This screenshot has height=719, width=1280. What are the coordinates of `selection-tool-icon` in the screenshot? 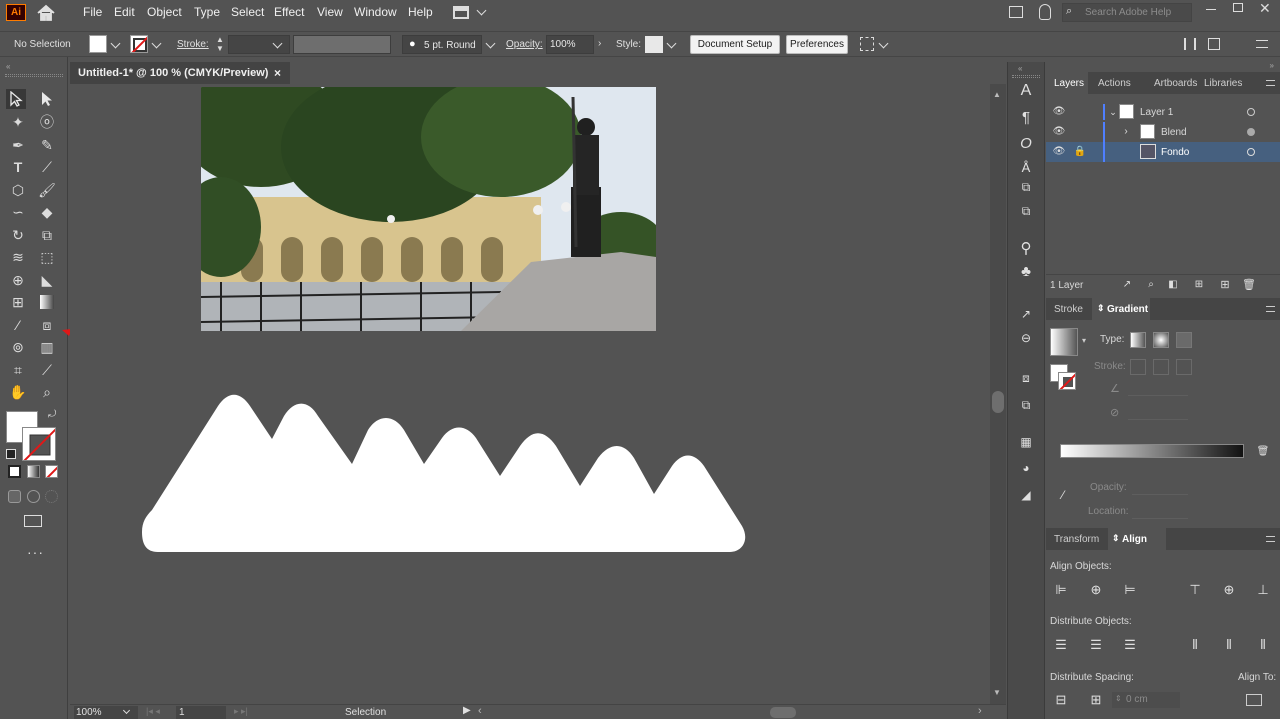 It's located at (16, 99).